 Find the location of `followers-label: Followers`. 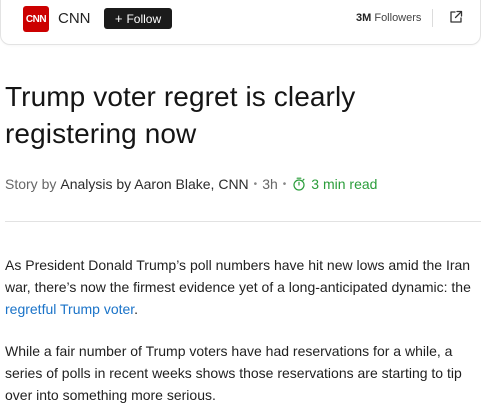

followers-label: Followers is located at coordinates (398, 18).